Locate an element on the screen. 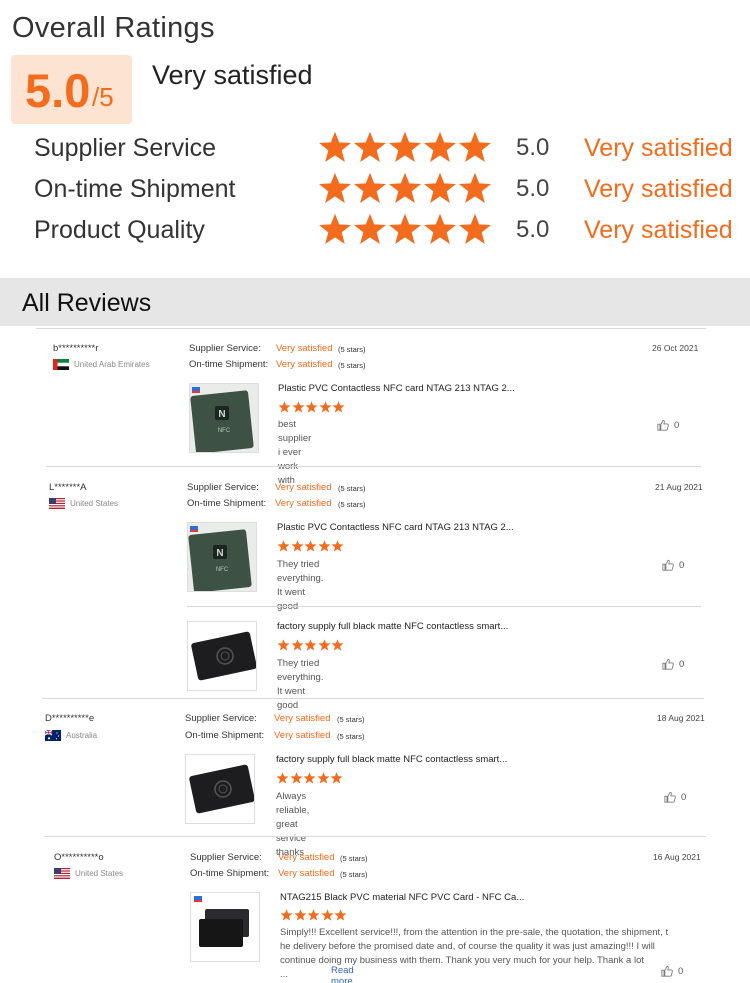 This screenshot has width=750, height=983. svg-text: NFC is located at coordinates (224, 431).